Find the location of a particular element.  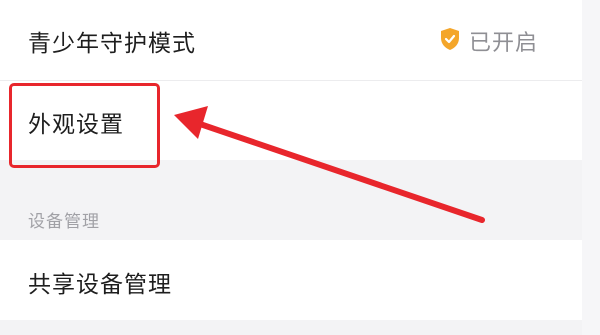

teen-guard-mode-label: 青少年守护模式 is located at coordinates (112, 44).